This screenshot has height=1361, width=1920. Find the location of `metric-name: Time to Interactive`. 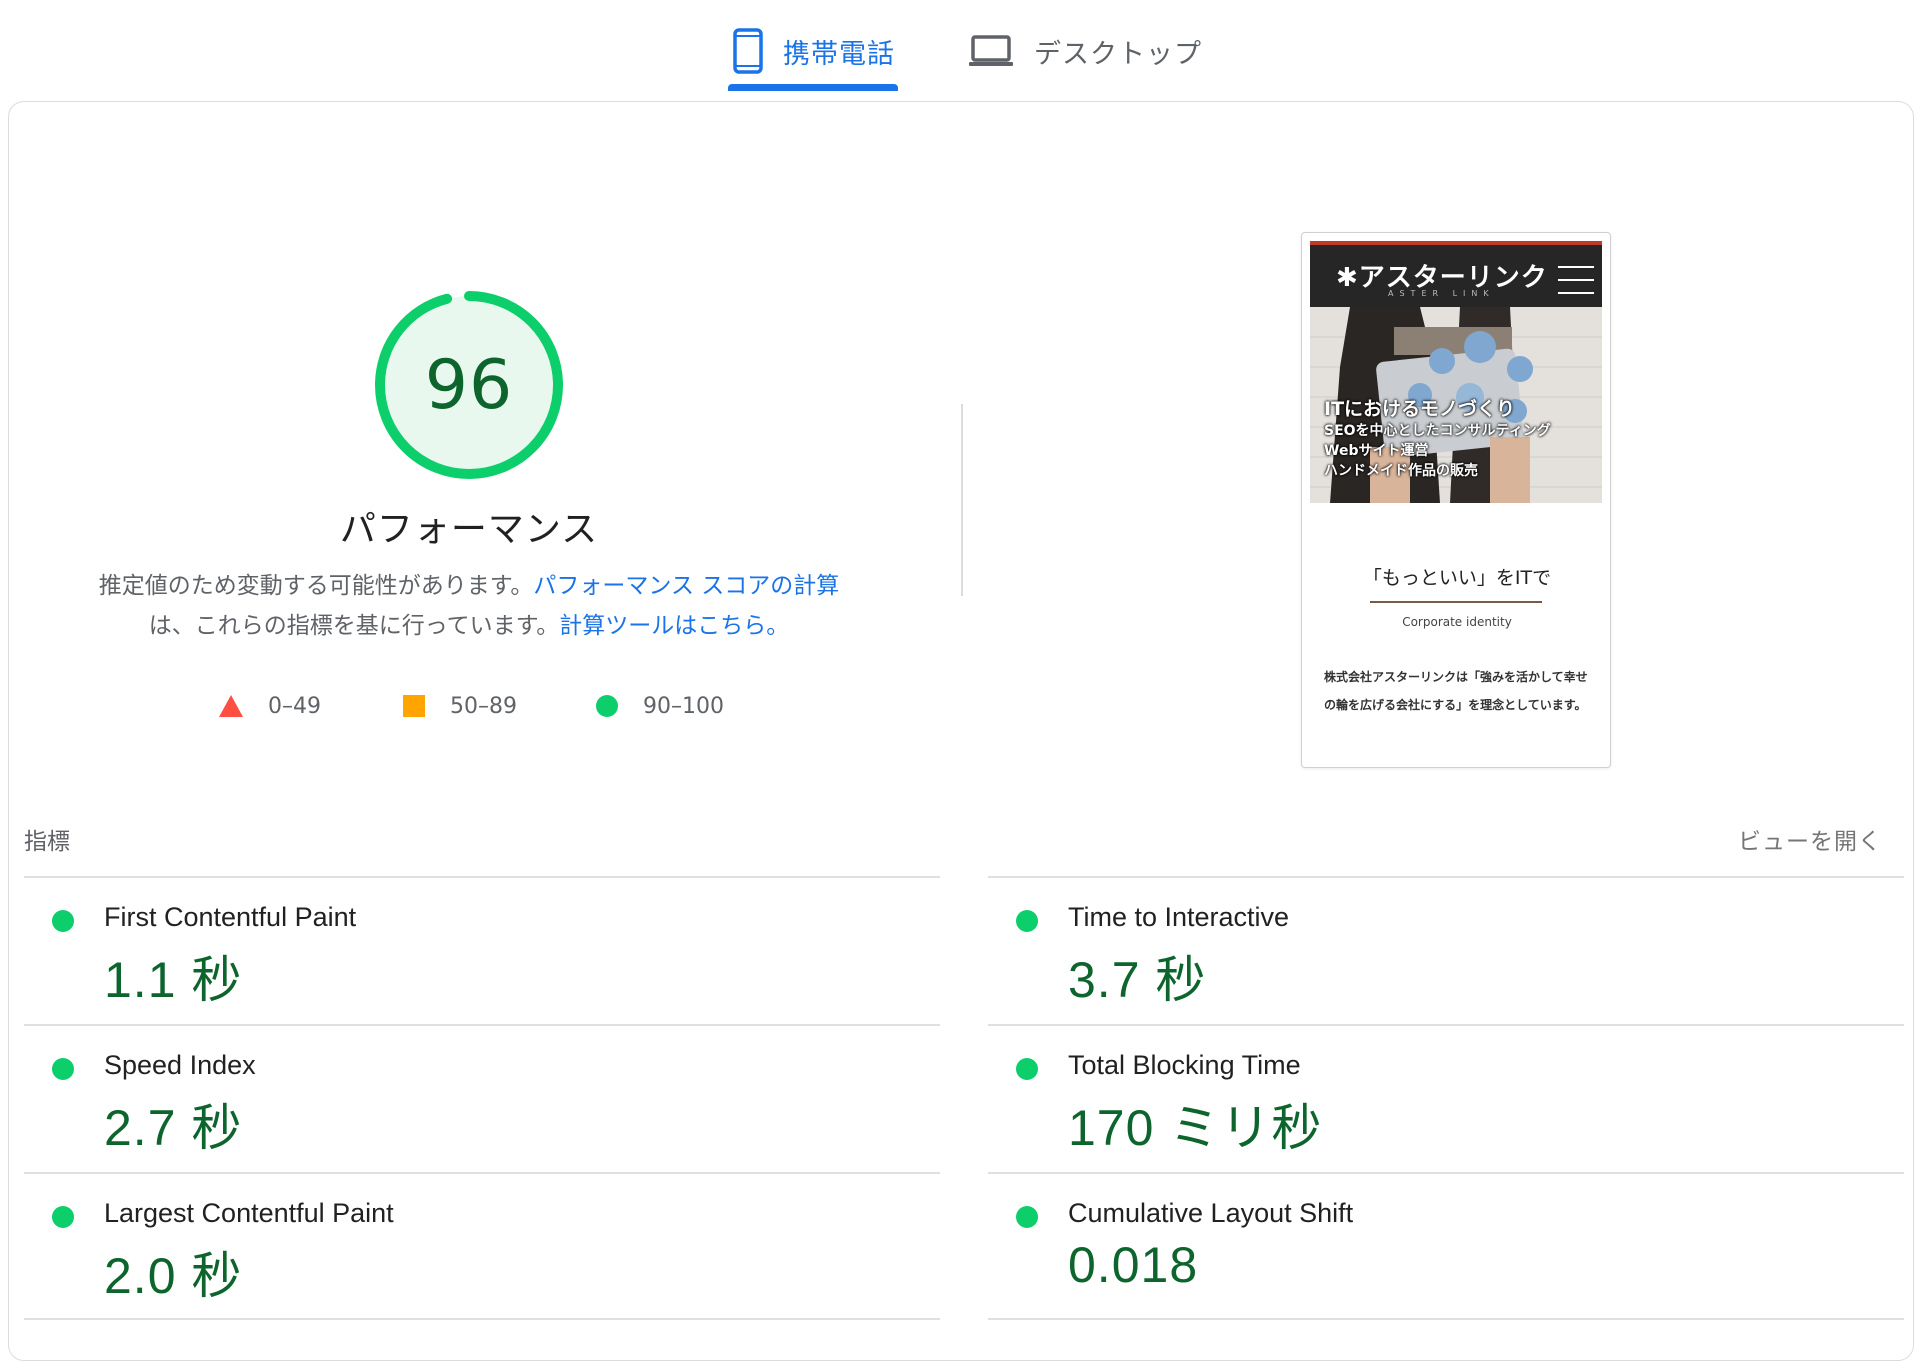

metric-name: Time to Interactive is located at coordinates (1179, 917).